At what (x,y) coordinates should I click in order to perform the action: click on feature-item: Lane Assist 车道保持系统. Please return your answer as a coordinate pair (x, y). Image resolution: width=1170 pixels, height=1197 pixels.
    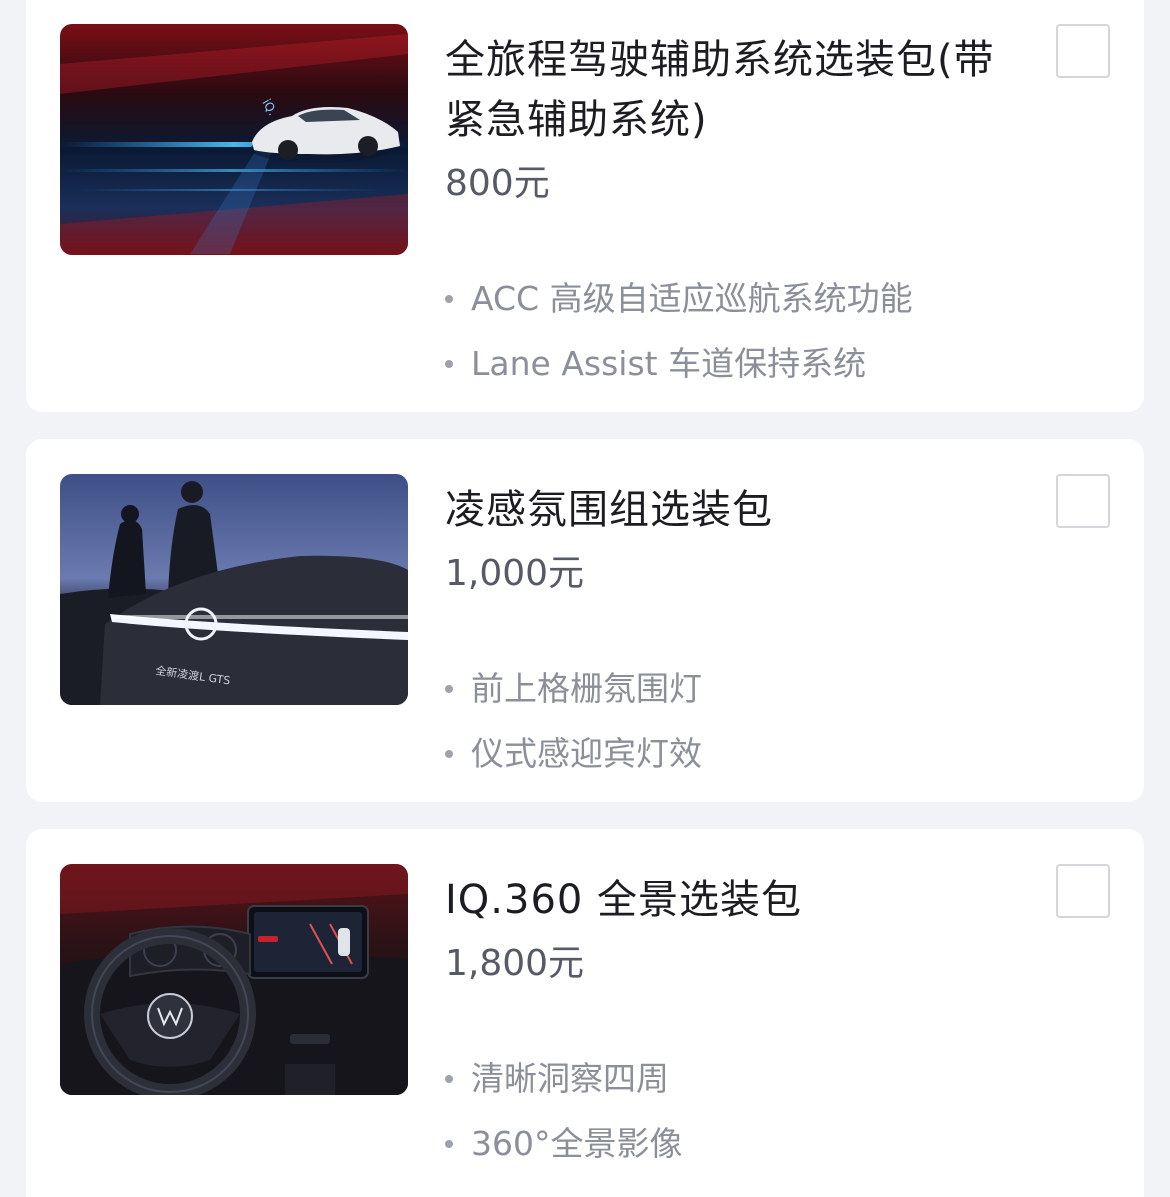
    Looking at the image, I should click on (679, 363).